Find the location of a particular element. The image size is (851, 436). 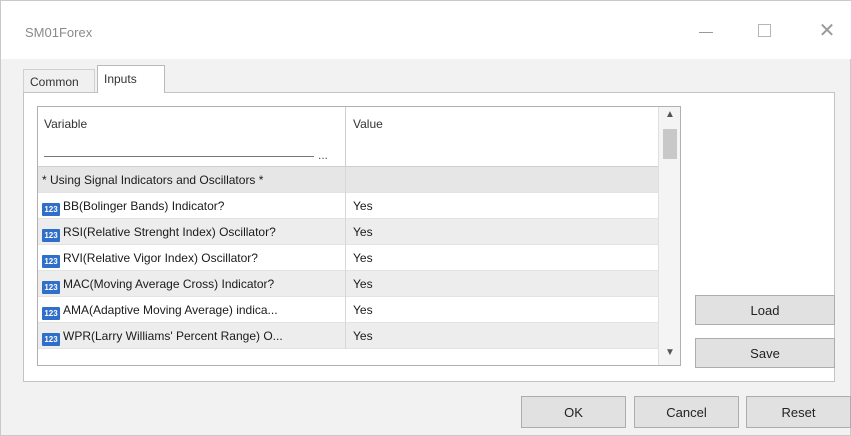

maximize-icon is located at coordinates (764, 30).